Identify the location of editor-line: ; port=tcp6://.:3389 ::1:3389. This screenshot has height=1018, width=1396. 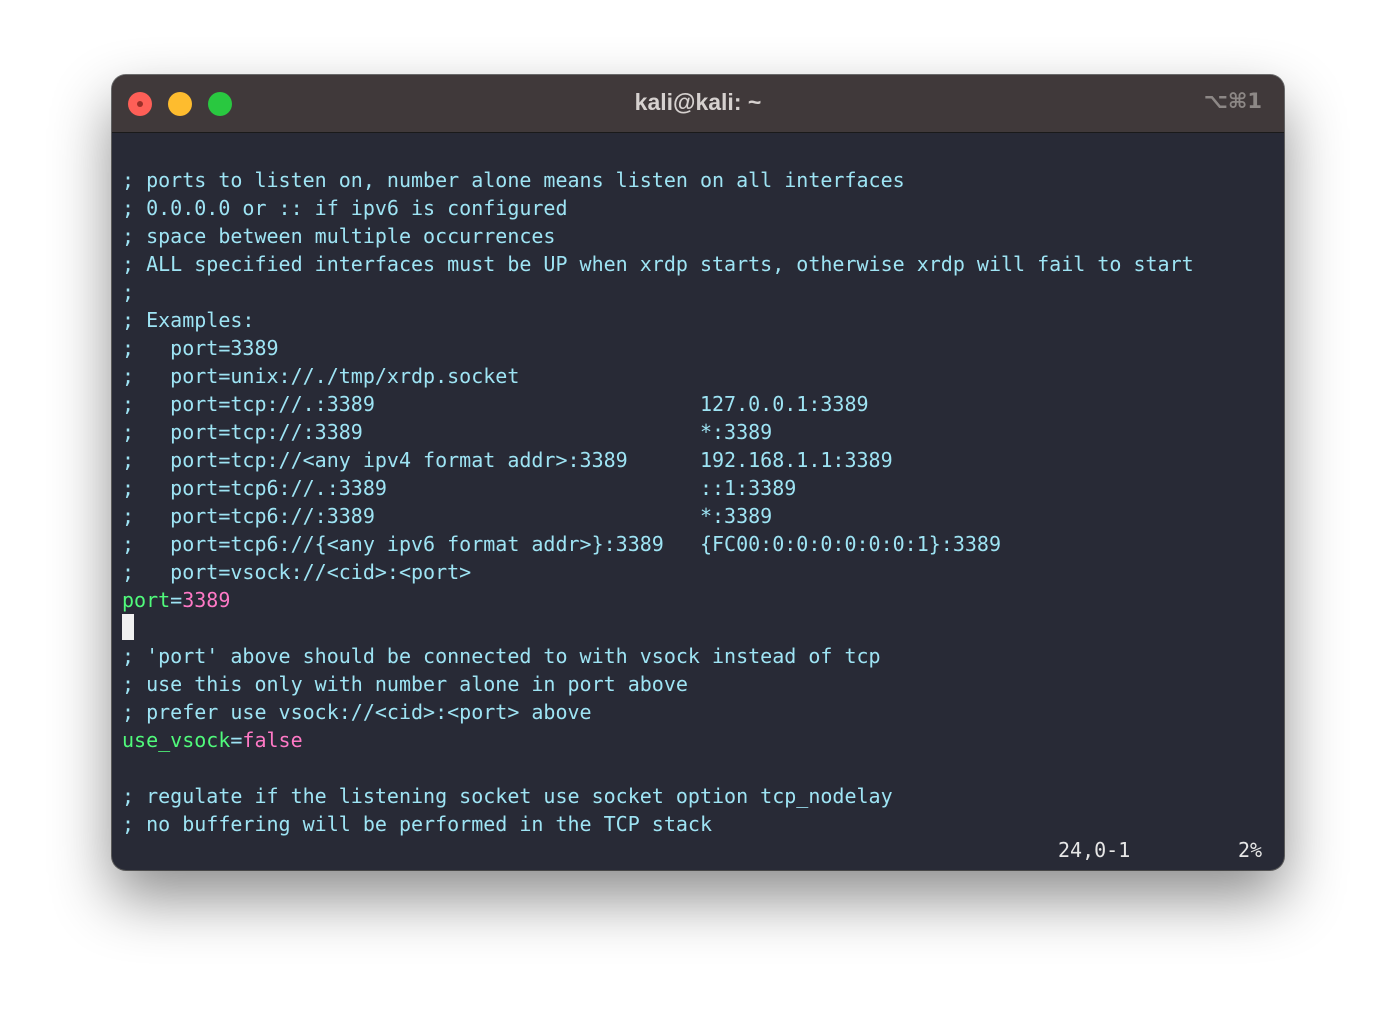
(658, 488).